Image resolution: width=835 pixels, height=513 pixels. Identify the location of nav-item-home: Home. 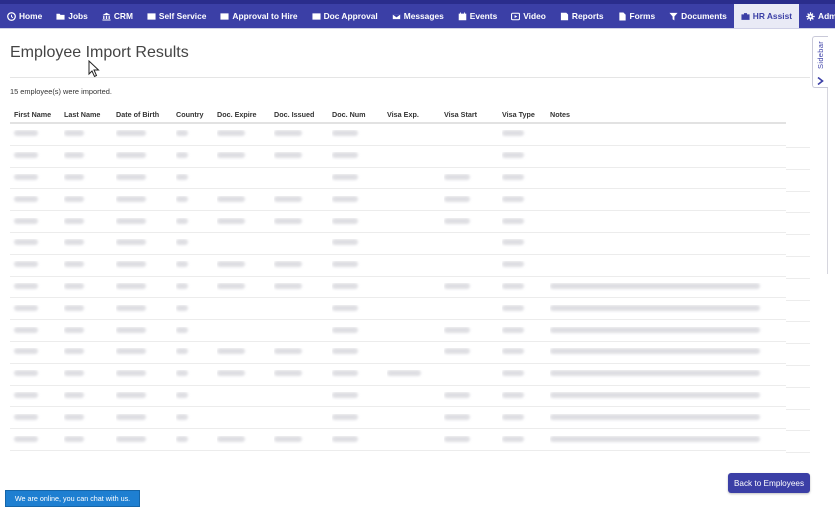
(24, 16).